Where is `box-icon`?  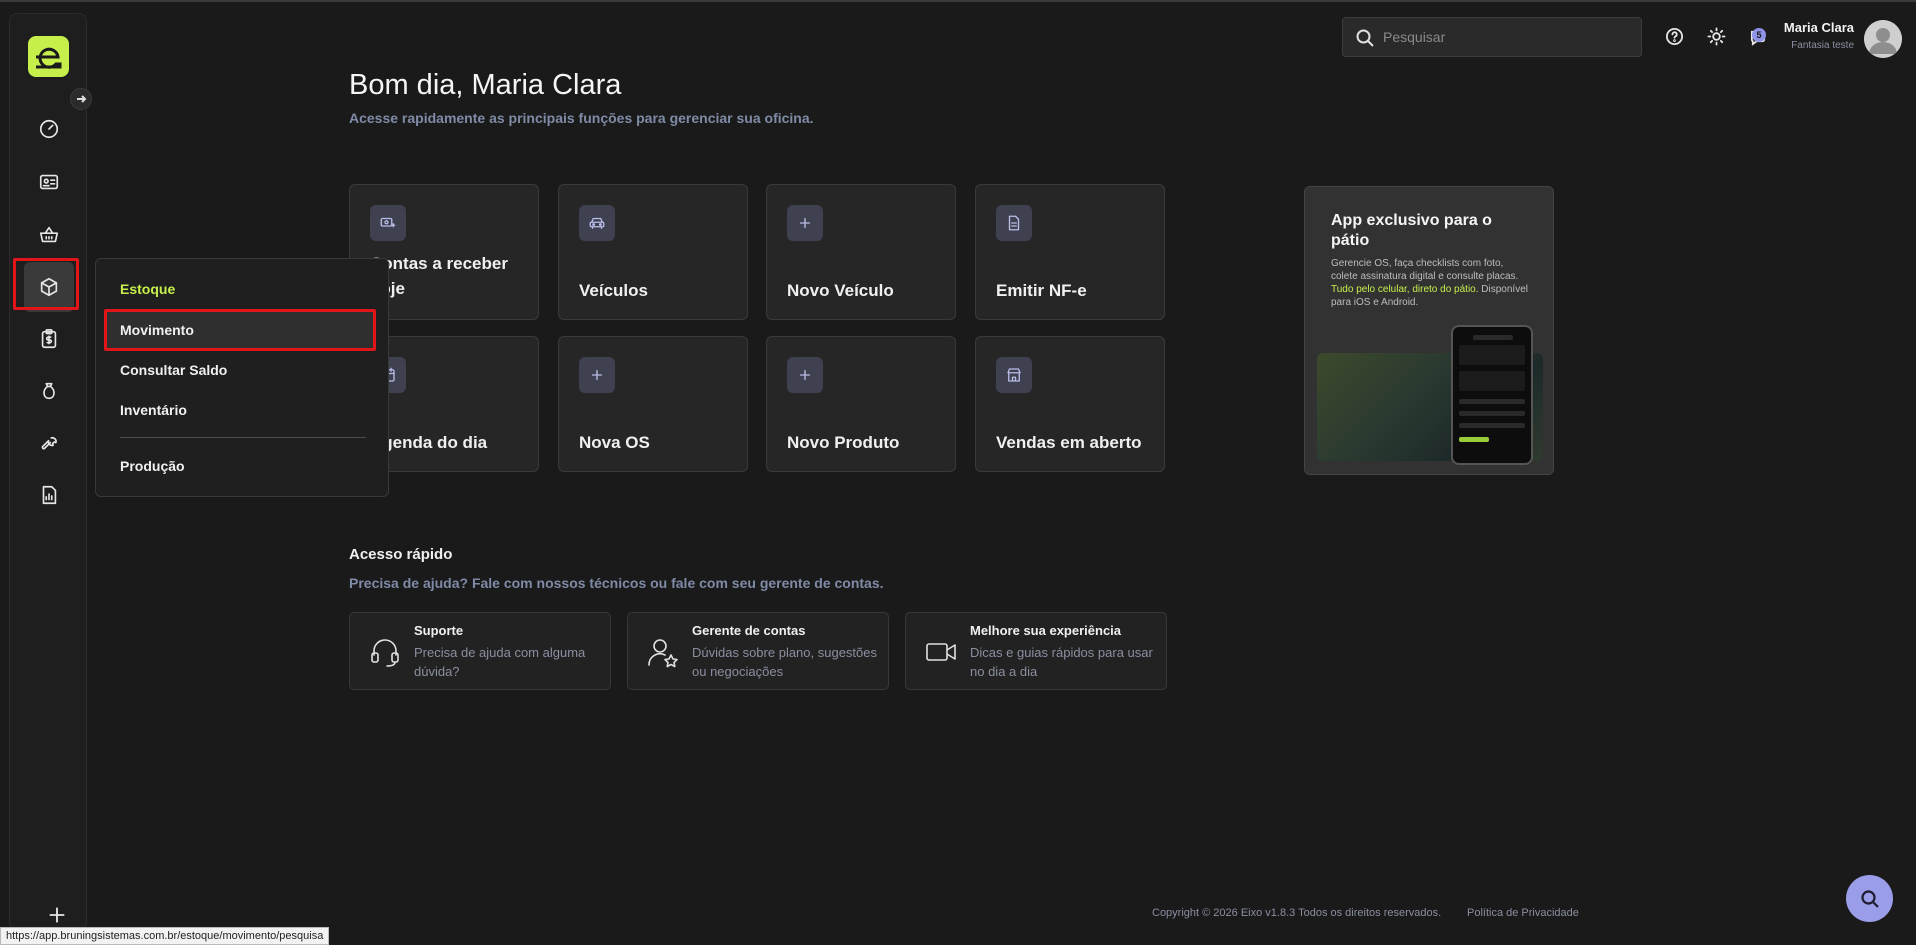
box-icon is located at coordinates (49, 287).